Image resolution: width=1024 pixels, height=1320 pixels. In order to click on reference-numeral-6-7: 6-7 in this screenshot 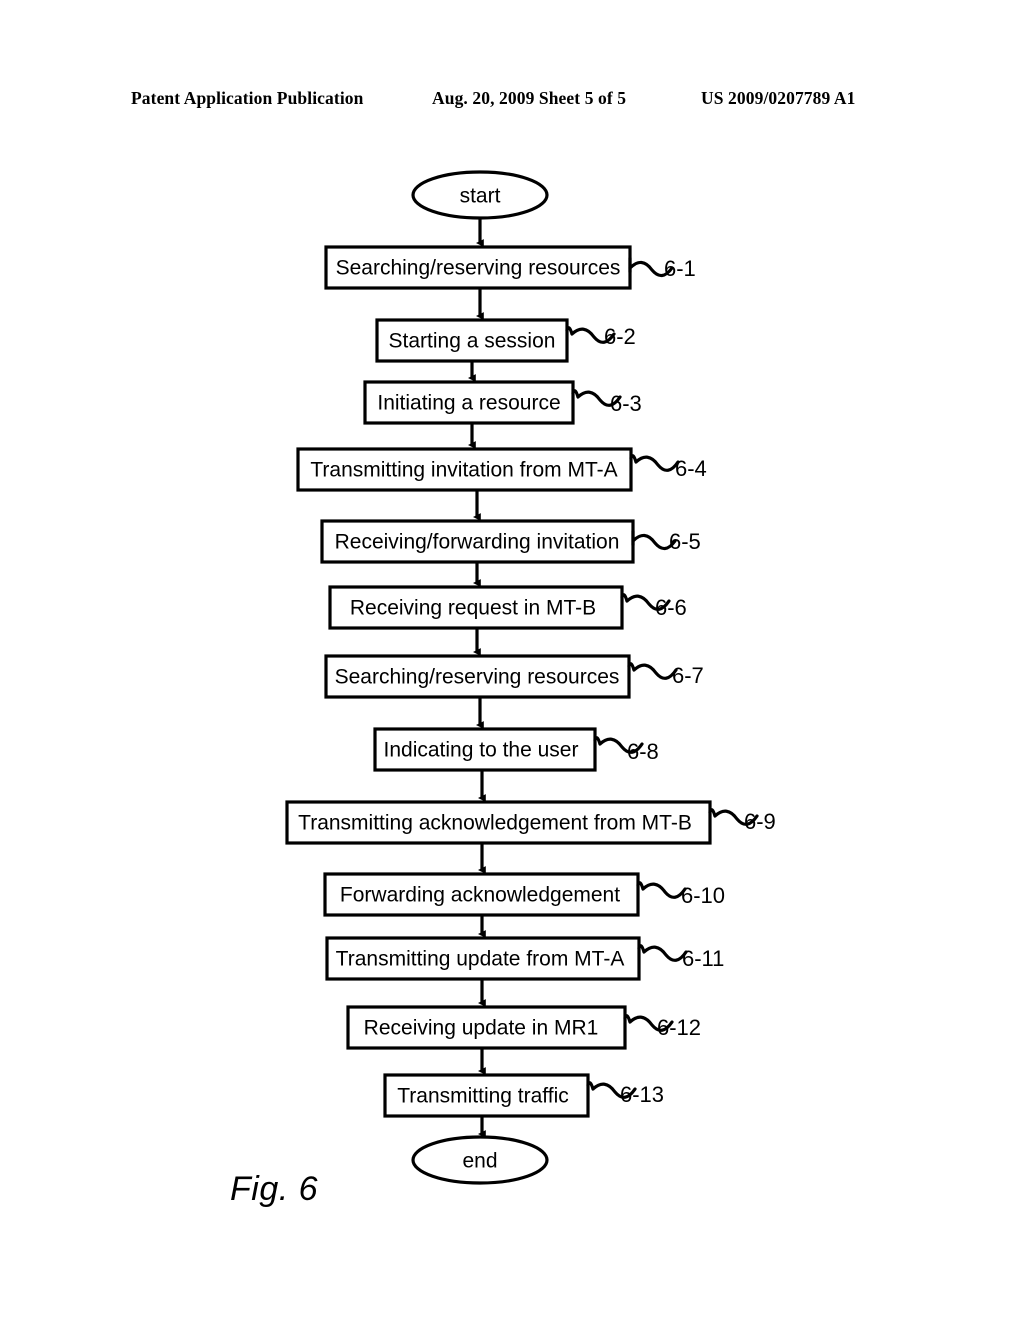, I will do `click(688, 675)`.